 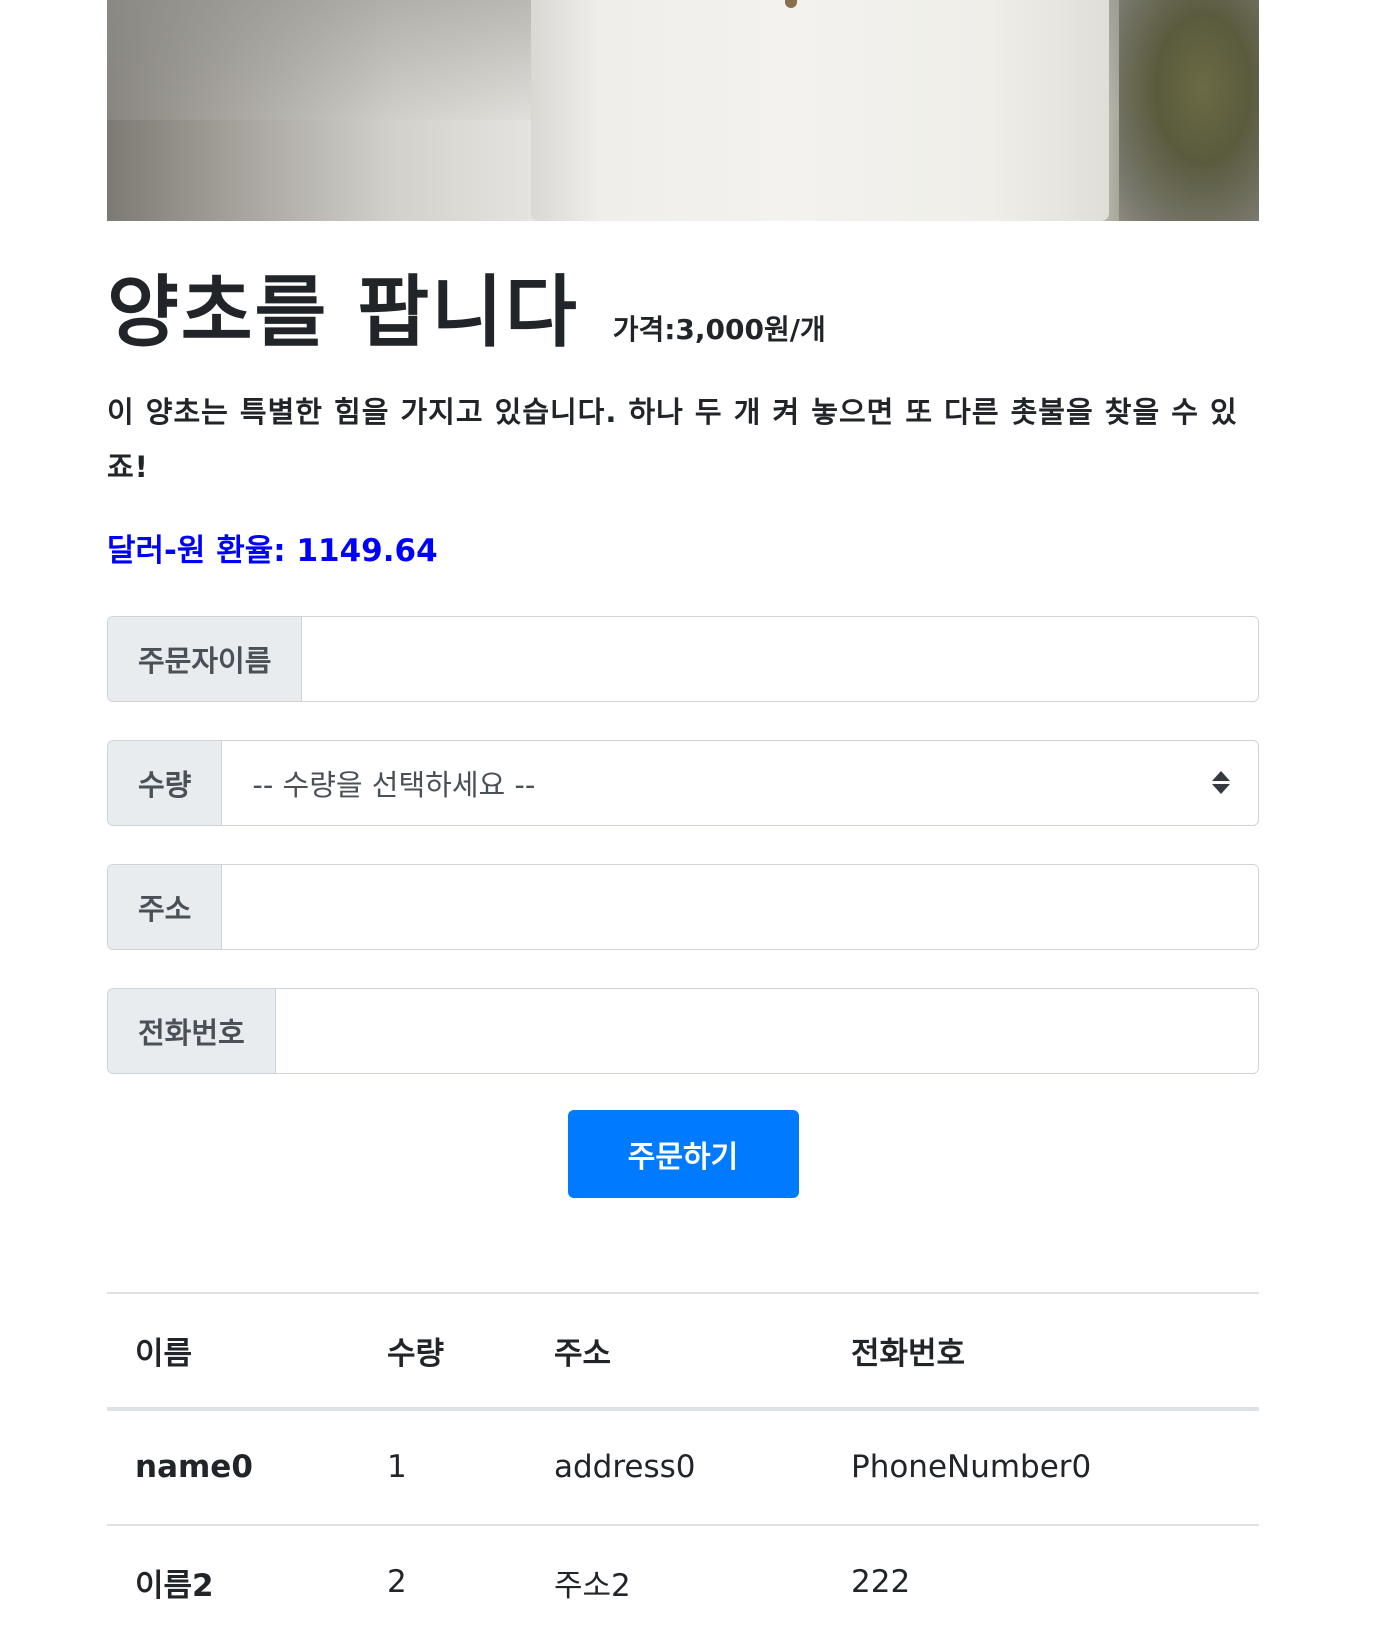 I want to click on price-label: 가격:3,000원/개, so click(x=719, y=329).